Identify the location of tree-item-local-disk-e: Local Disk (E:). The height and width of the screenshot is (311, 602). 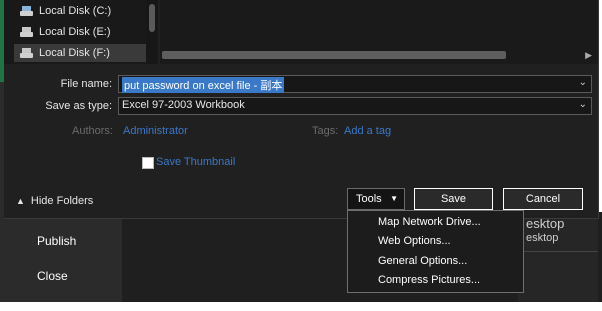
(65, 32).